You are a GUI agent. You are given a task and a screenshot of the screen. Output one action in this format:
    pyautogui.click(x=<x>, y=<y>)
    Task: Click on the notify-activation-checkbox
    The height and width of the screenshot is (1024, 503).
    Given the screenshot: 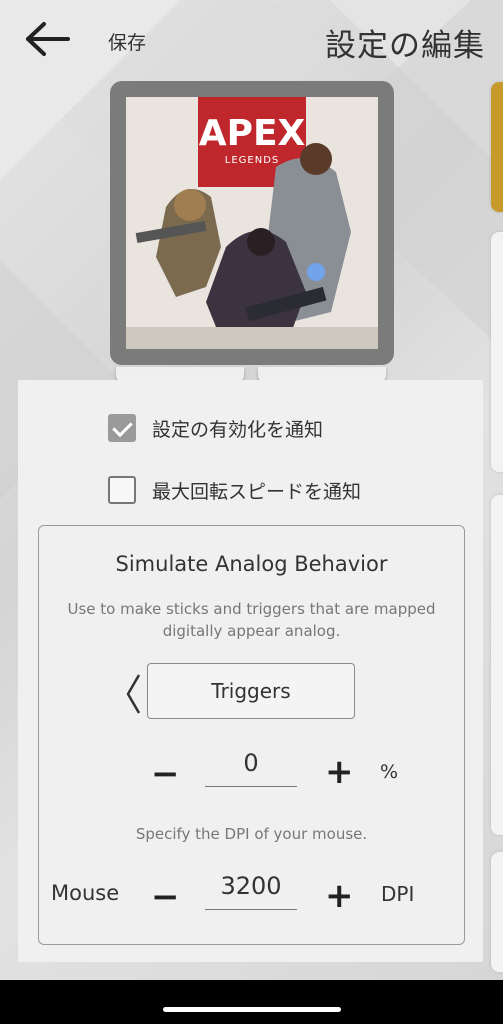 What is the action you would take?
    pyautogui.click(x=122, y=428)
    